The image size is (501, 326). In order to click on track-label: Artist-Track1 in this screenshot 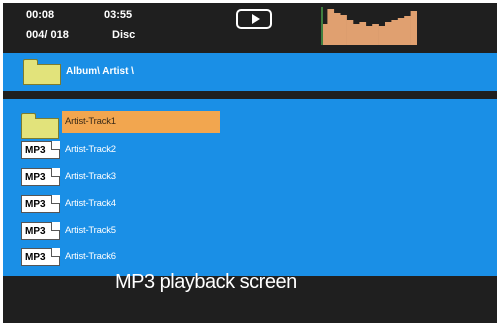, I will do `click(90, 121)`.